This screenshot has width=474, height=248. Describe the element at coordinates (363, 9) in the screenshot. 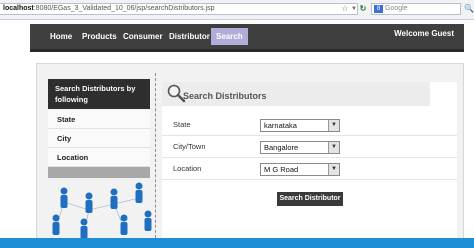

I see `refresh-icon: ↻` at that location.